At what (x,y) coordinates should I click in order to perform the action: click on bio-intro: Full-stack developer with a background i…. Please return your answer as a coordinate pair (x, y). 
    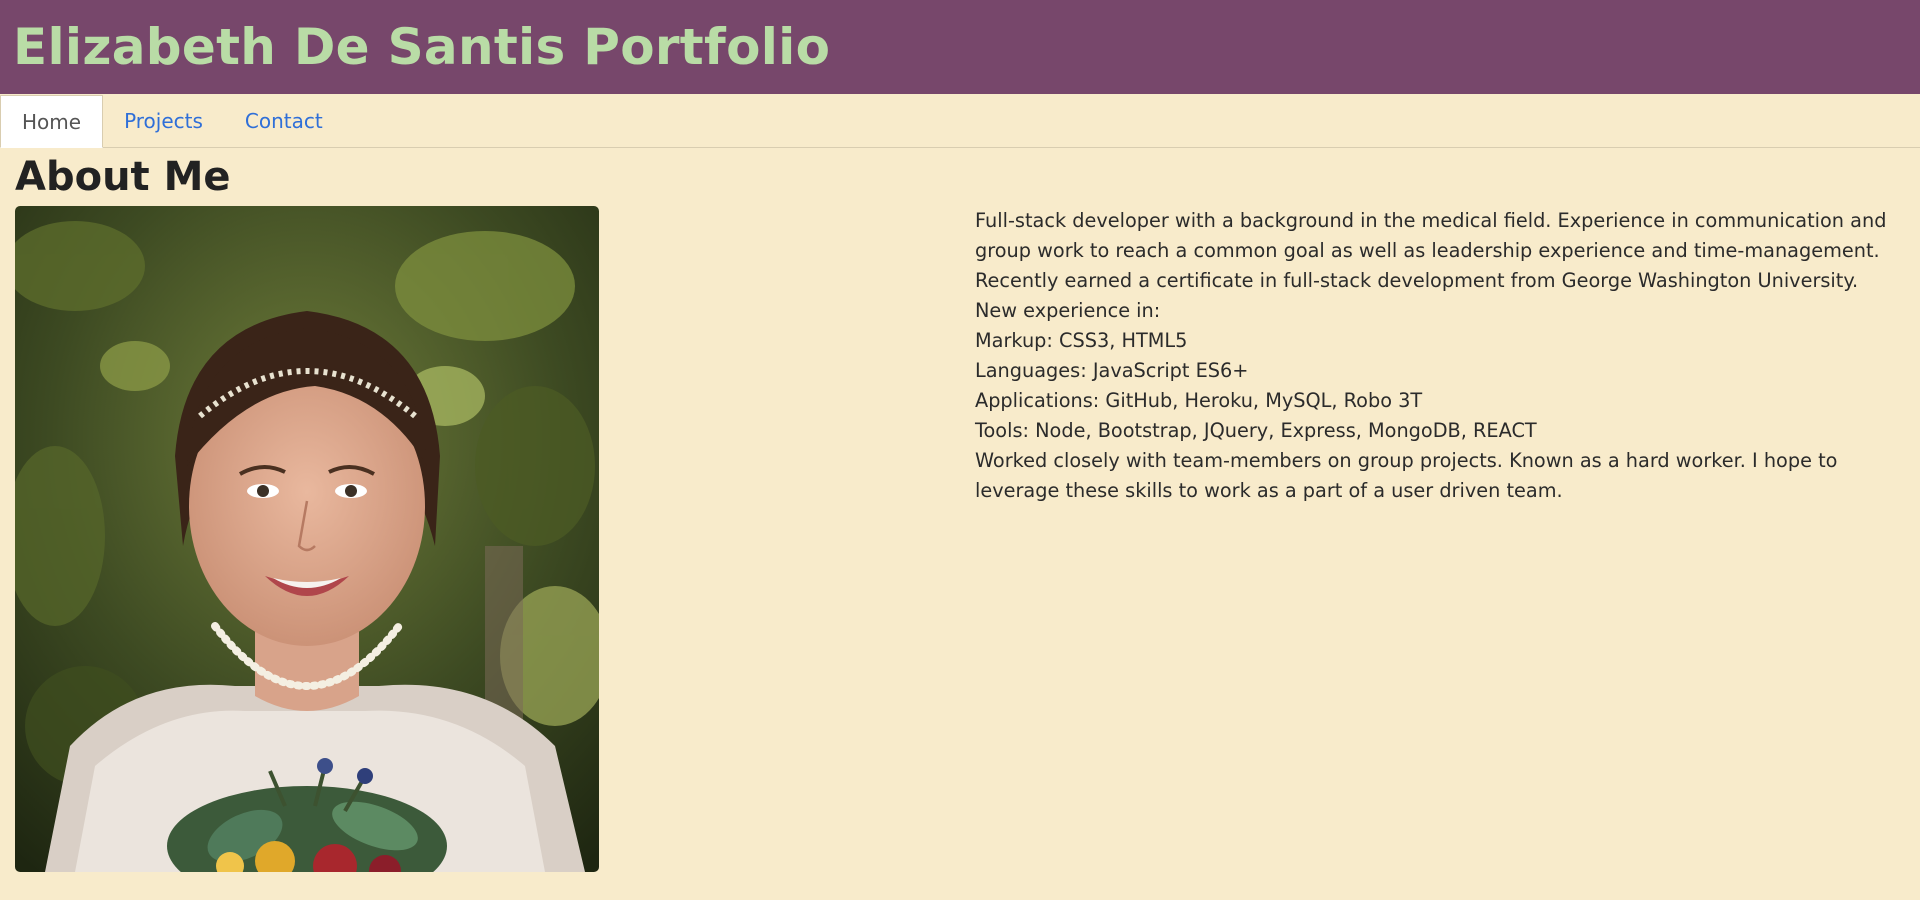
    Looking at the image, I should click on (1431, 265).